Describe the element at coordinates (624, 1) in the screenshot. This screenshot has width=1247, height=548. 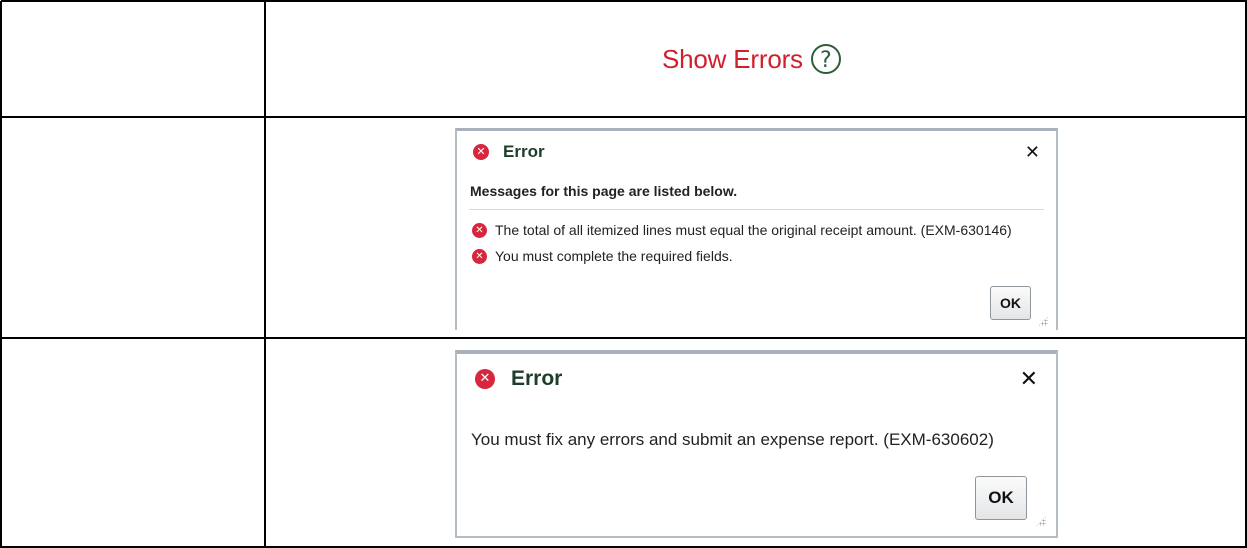
I see `table-border-top` at that location.